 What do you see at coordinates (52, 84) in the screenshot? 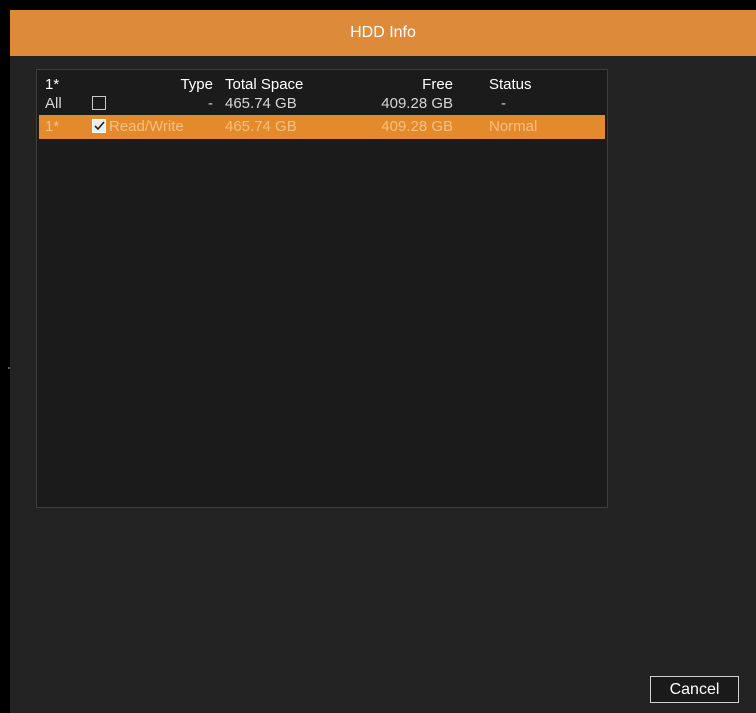
I see `column-header-id: 1*` at bounding box center [52, 84].